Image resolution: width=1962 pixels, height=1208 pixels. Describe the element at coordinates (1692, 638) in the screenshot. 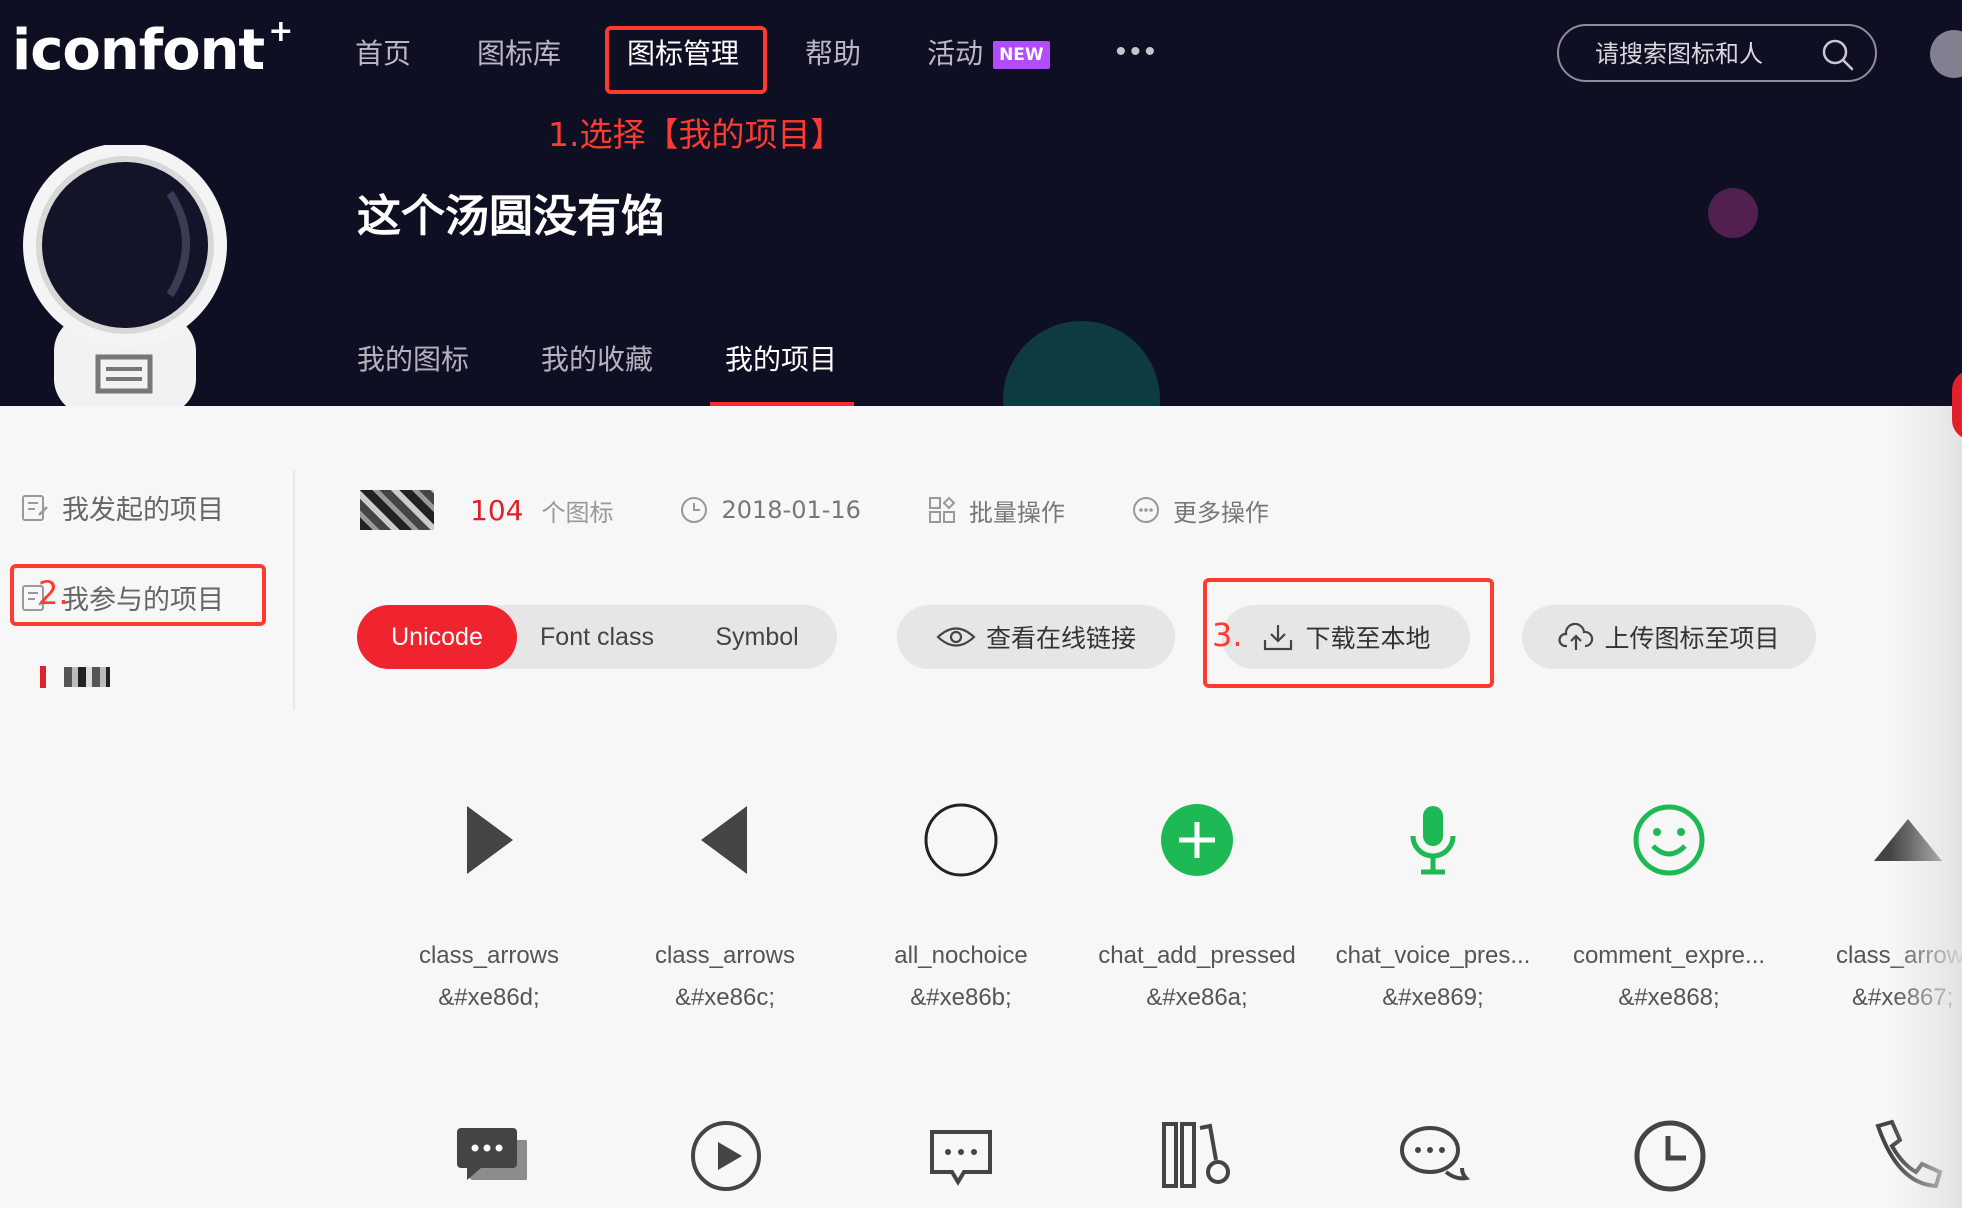

I see `upload-icons-label: 上传图标至项目` at that location.